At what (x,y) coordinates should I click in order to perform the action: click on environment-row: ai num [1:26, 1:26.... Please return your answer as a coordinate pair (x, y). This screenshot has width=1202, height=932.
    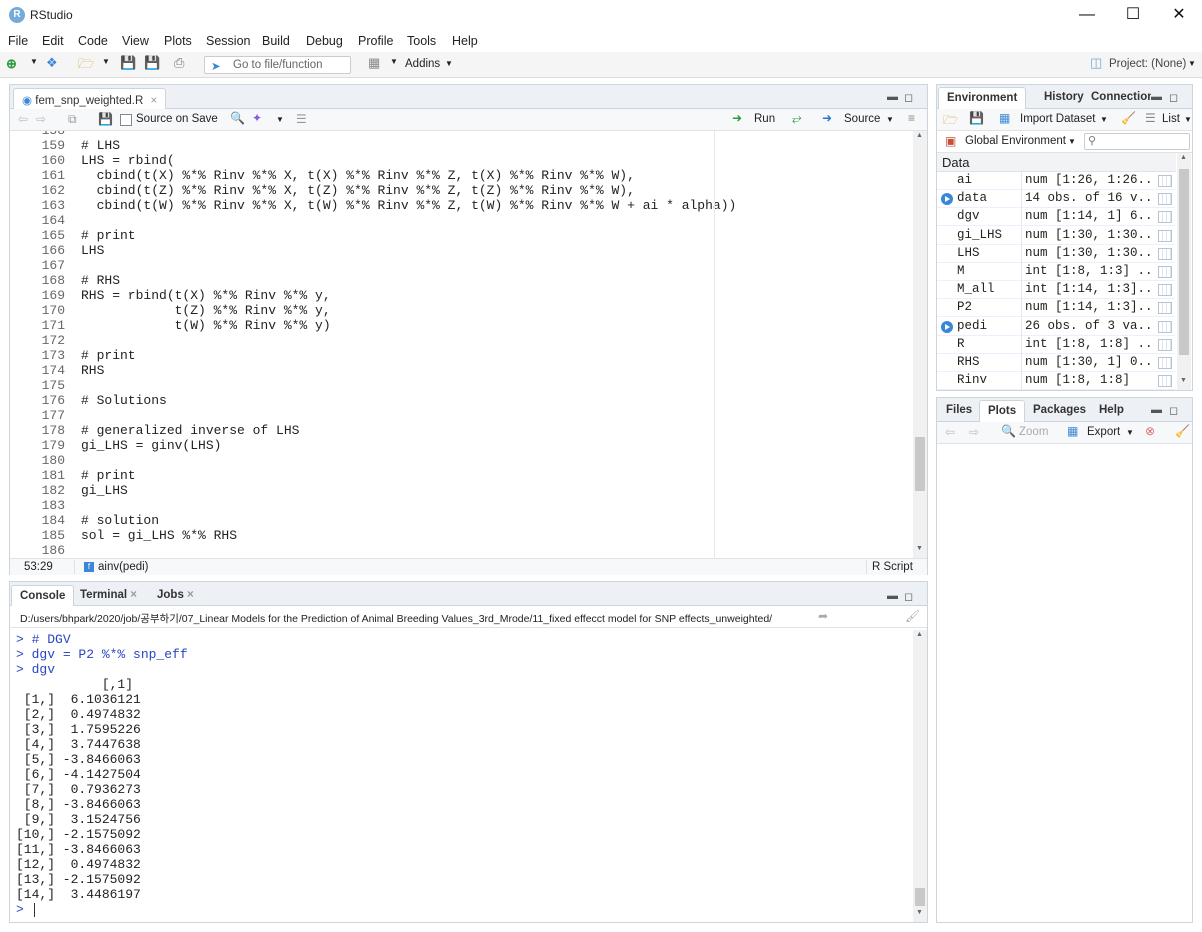
    Looking at the image, I should click on (1056, 181).